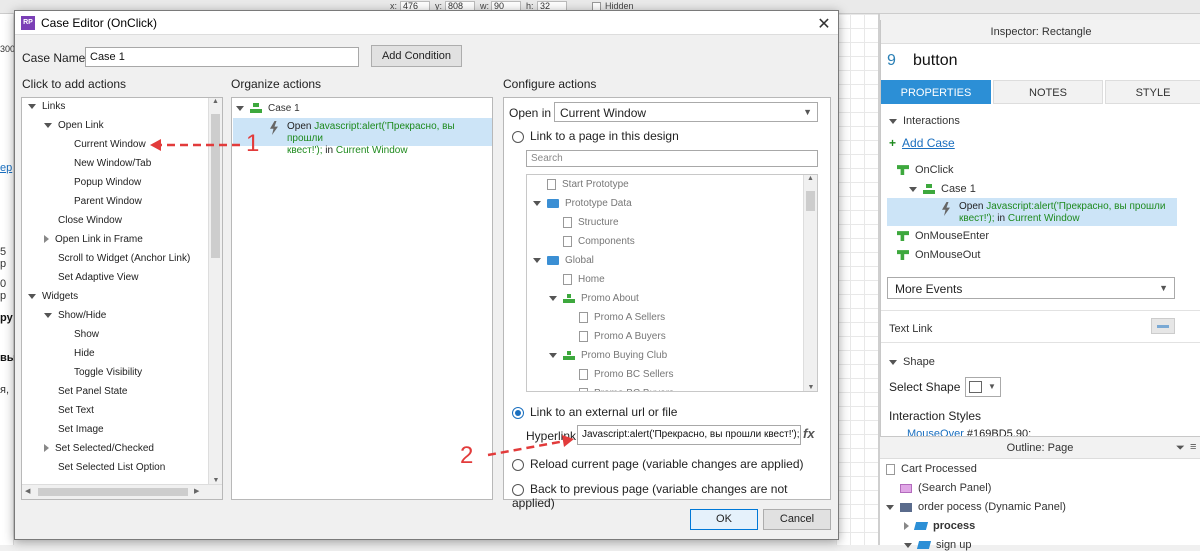 This screenshot has width=1200, height=551. Describe the element at coordinates (467, 455) in the screenshot. I see `annotation-label-2: 2` at that location.